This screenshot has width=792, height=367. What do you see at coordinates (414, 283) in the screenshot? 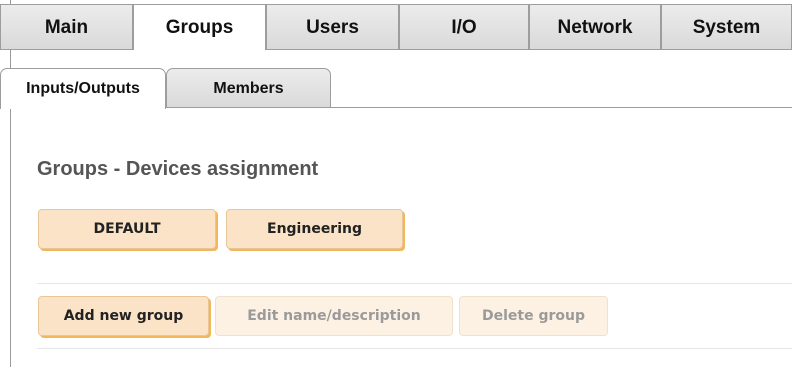
I see `divider-top` at bounding box center [414, 283].